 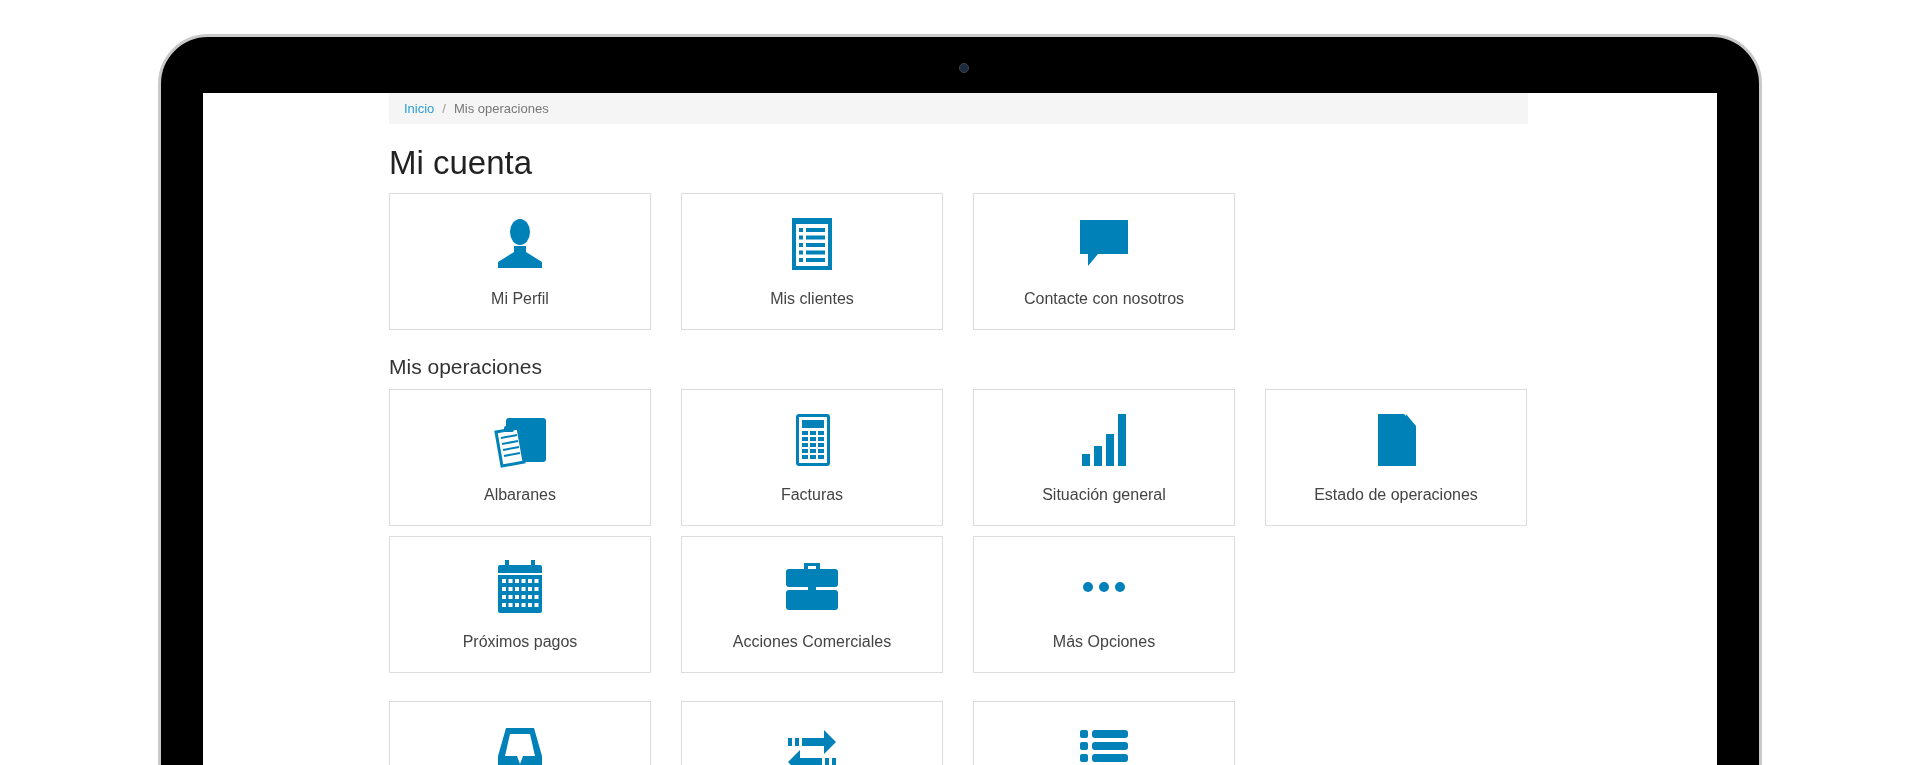 What do you see at coordinates (520, 604) in the screenshot?
I see `menu-tile: Próximos pagos` at bounding box center [520, 604].